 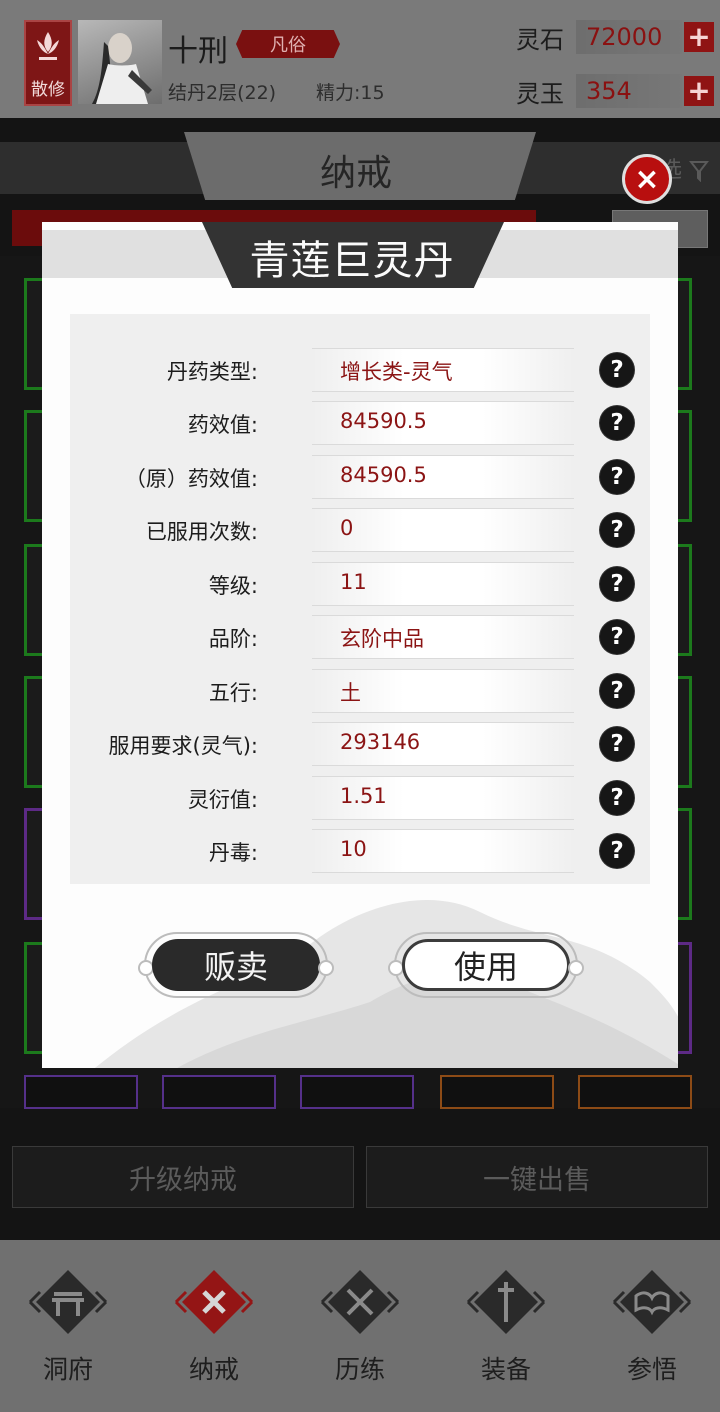 What do you see at coordinates (233, 639) in the screenshot?
I see `attribute-label: 品阶:` at bounding box center [233, 639].